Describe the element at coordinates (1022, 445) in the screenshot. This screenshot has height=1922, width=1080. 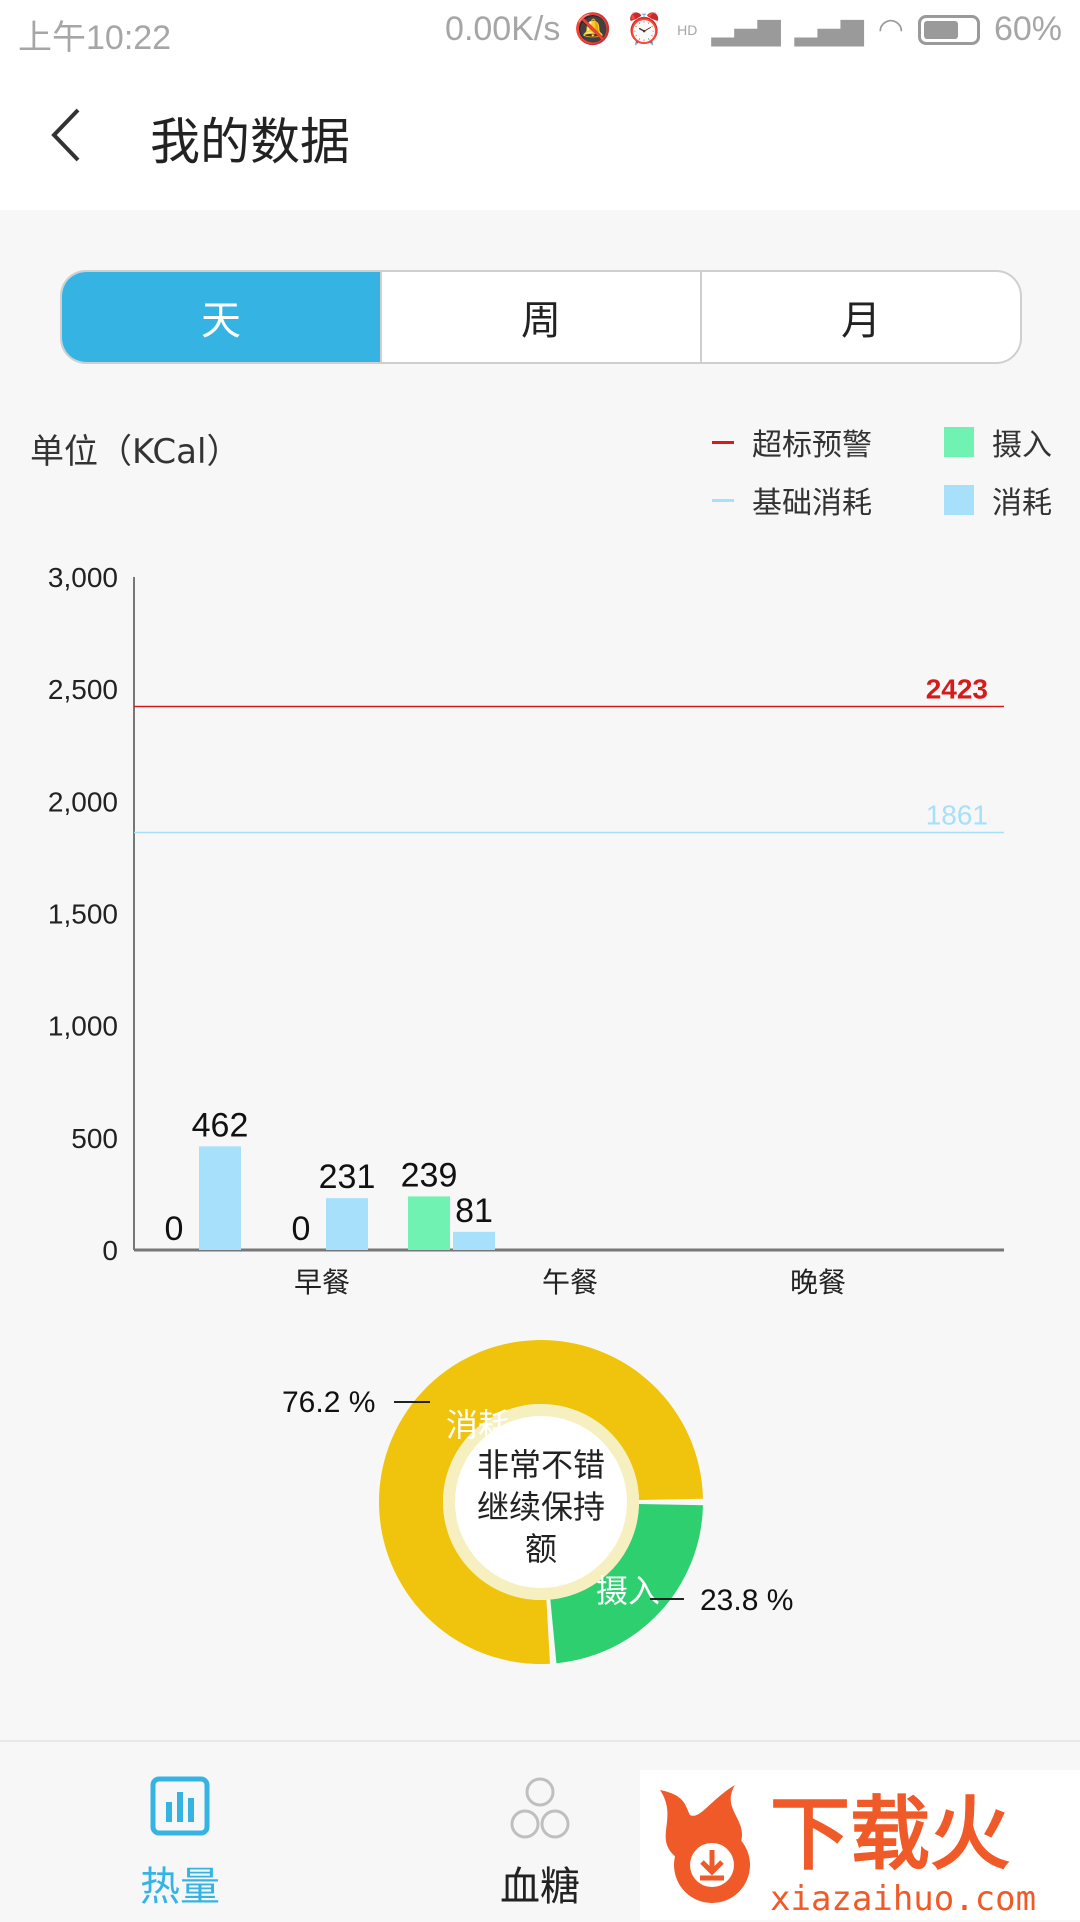
I see `legend-label: 摄入` at that location.